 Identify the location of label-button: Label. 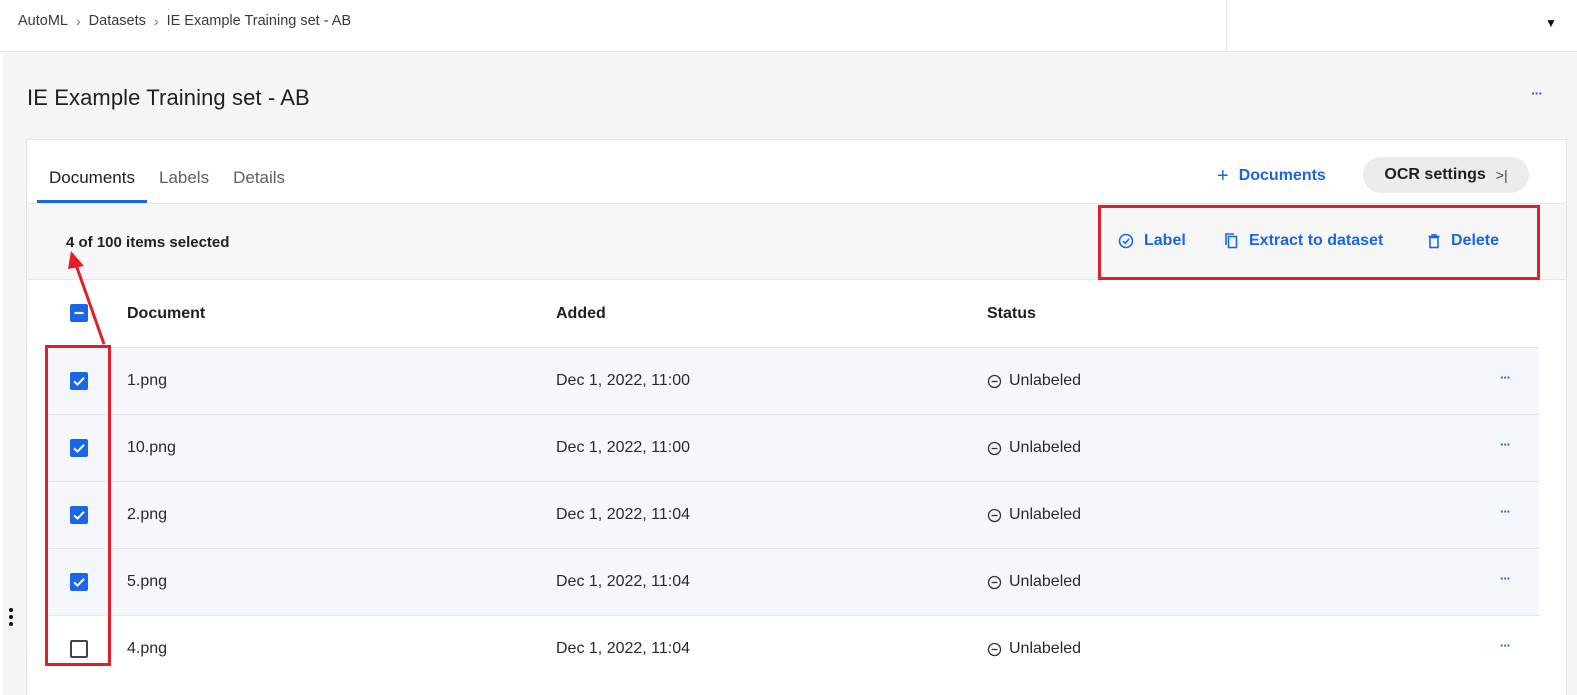
(1152, 241).